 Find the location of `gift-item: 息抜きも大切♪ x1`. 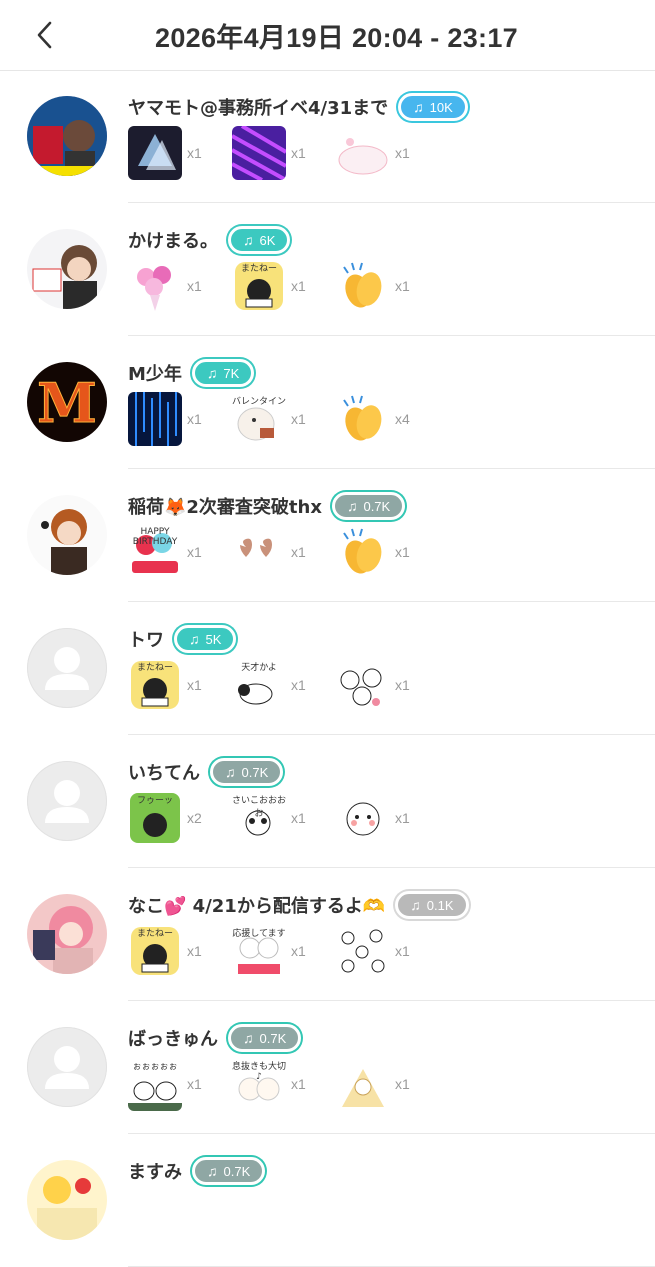

gift-item: 息抜きも大切♪ x1 is located at coordinates (284, 1084).